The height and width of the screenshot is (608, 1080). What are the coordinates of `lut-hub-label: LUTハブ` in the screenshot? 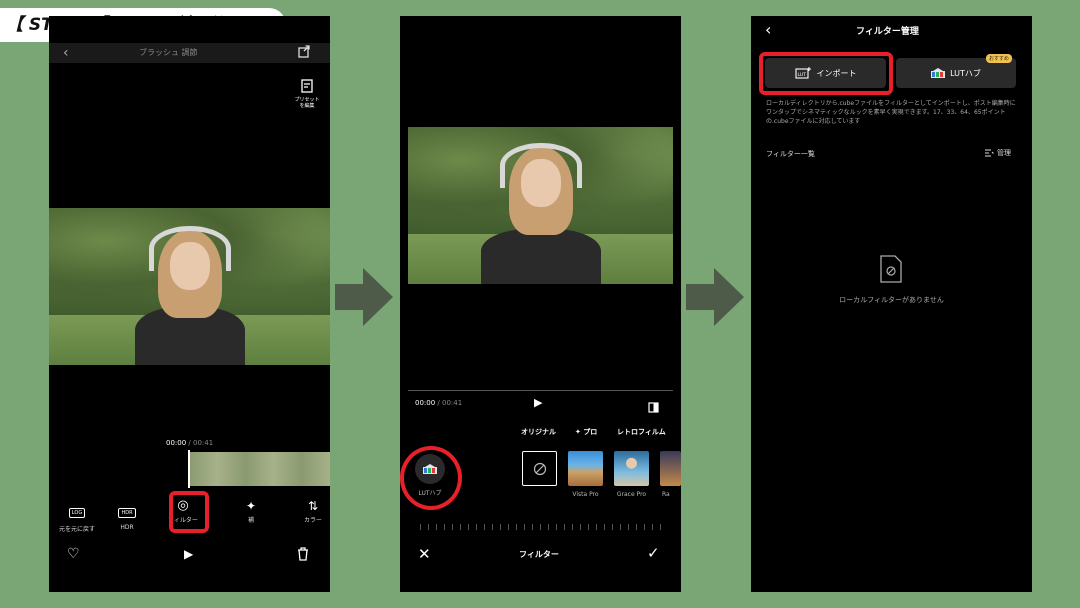 It's located at (965, 73).